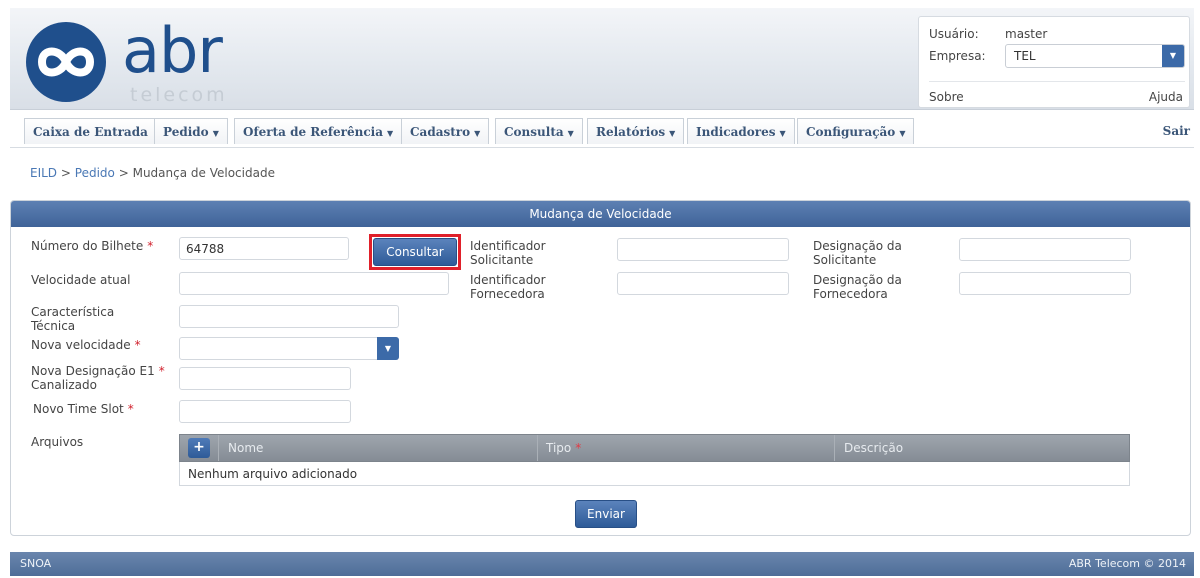 The width and height of the screenshot is (1200, 578). What do you see at coordinates (736, 132) in the screenshot?
I see `nav-label: Indicadores` at bounding box center [736, 132].